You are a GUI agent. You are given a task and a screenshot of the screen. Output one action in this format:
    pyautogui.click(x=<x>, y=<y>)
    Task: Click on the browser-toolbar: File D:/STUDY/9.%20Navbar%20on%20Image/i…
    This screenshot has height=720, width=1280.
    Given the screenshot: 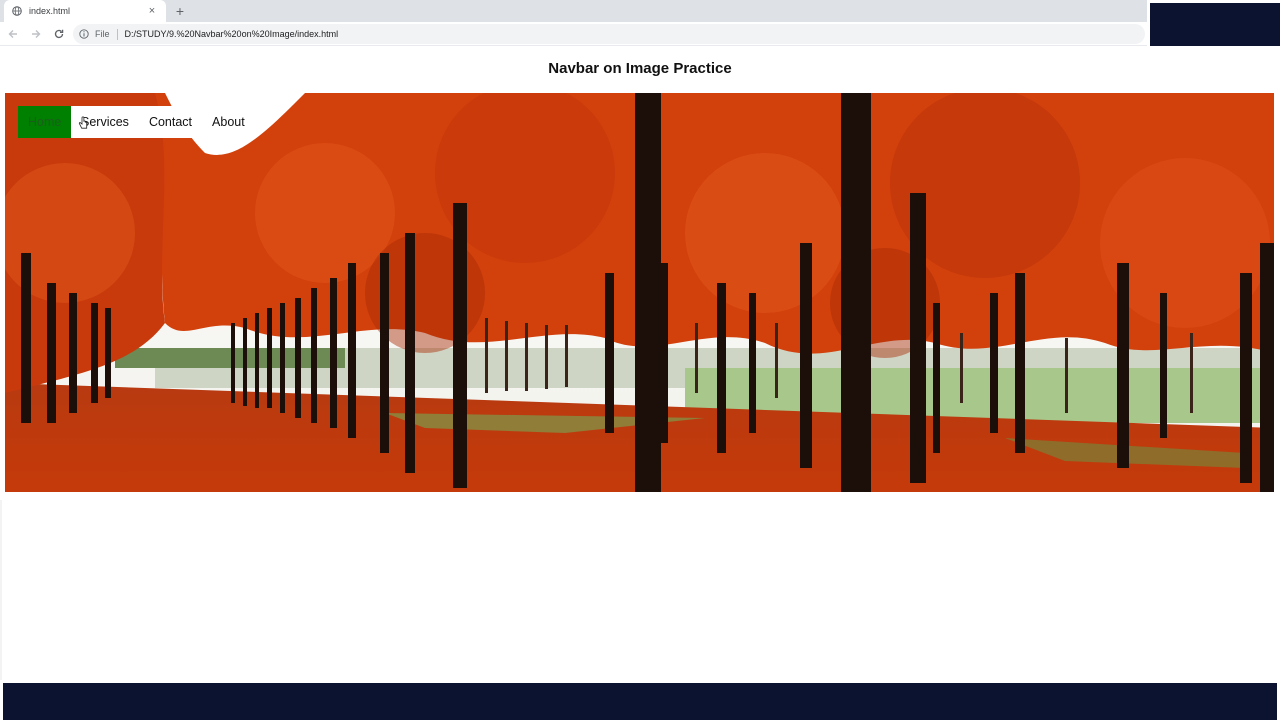 What is the action you would take?
    pyautogui.click(x=573, y=34)
    